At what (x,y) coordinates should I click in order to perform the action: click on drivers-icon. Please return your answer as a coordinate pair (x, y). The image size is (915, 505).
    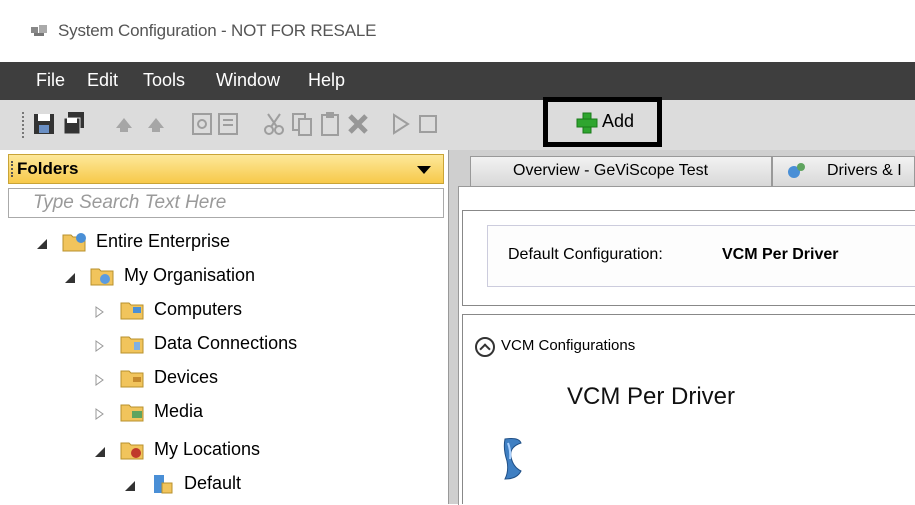
    Looking at the image, I should click on (796, 170).